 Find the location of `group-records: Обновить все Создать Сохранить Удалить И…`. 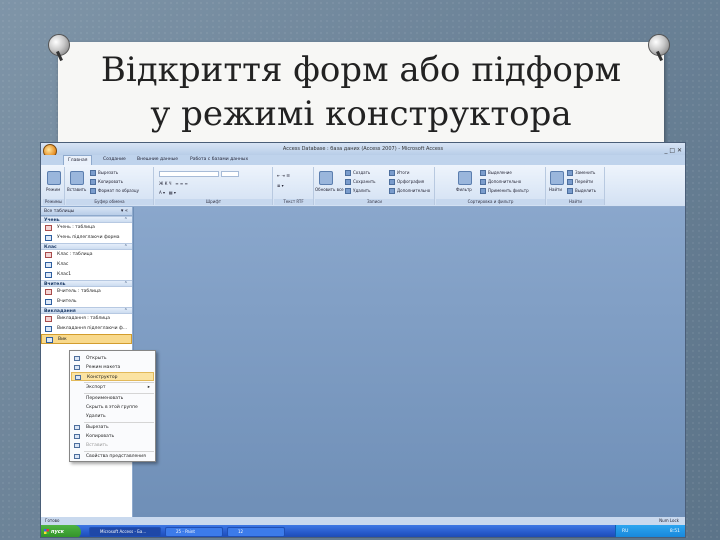

group-records: Обновить все Создать Сохранить Удалить И… is located at coordinates (375, 186).